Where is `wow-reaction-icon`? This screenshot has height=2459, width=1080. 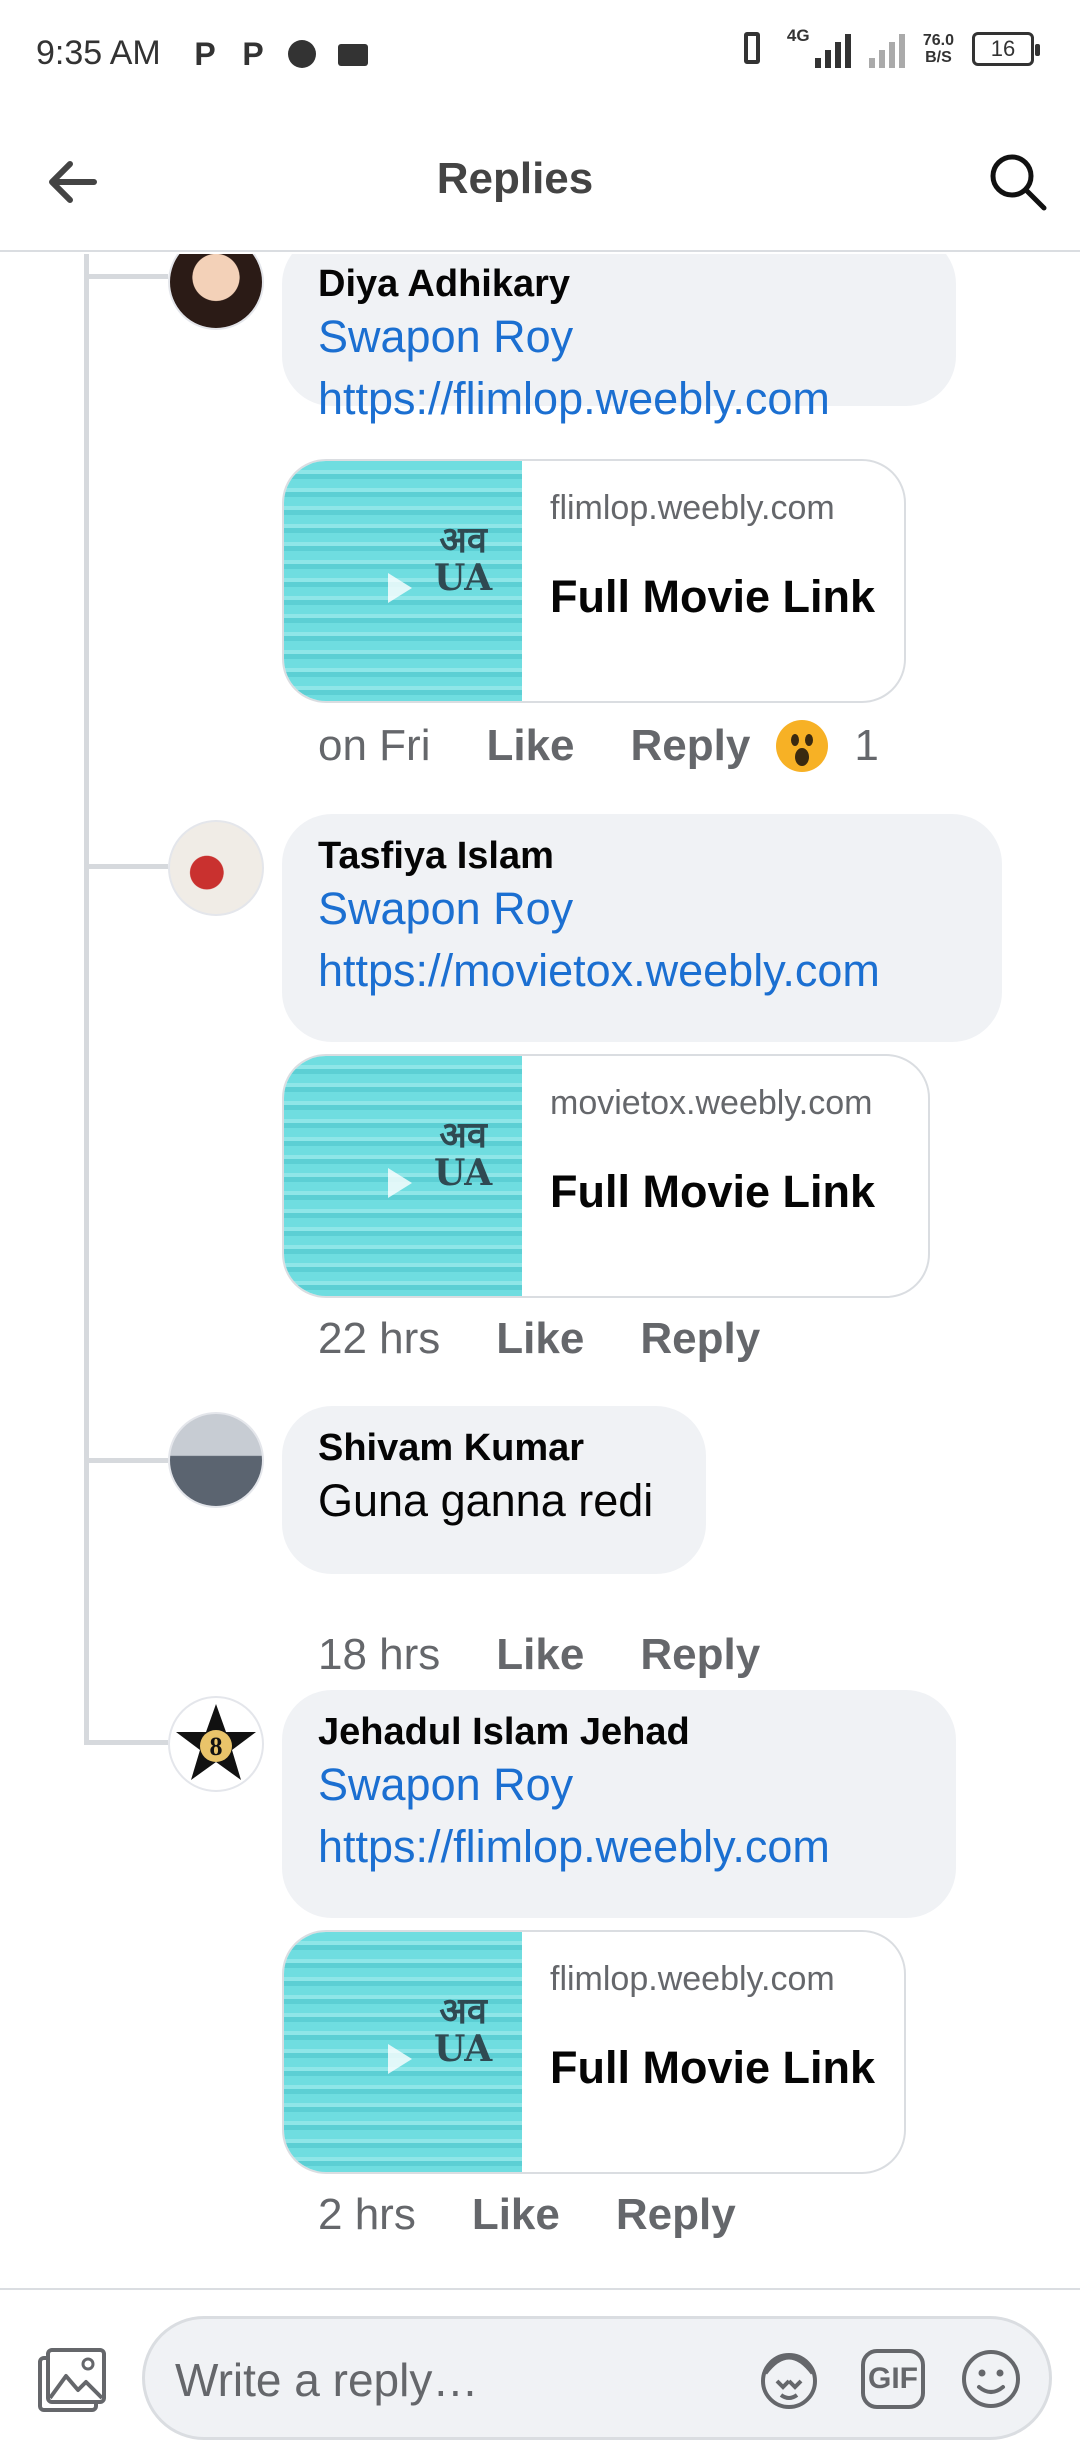 wow-reaction-icon is located at coordinates (802, 746).